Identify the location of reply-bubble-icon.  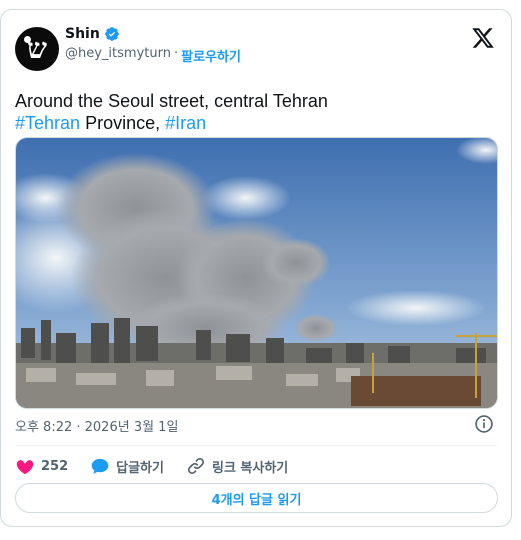
(100, 466).